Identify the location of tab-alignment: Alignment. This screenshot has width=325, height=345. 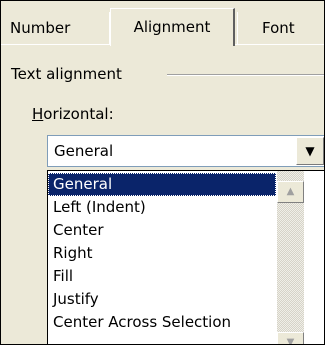
(172, 27).